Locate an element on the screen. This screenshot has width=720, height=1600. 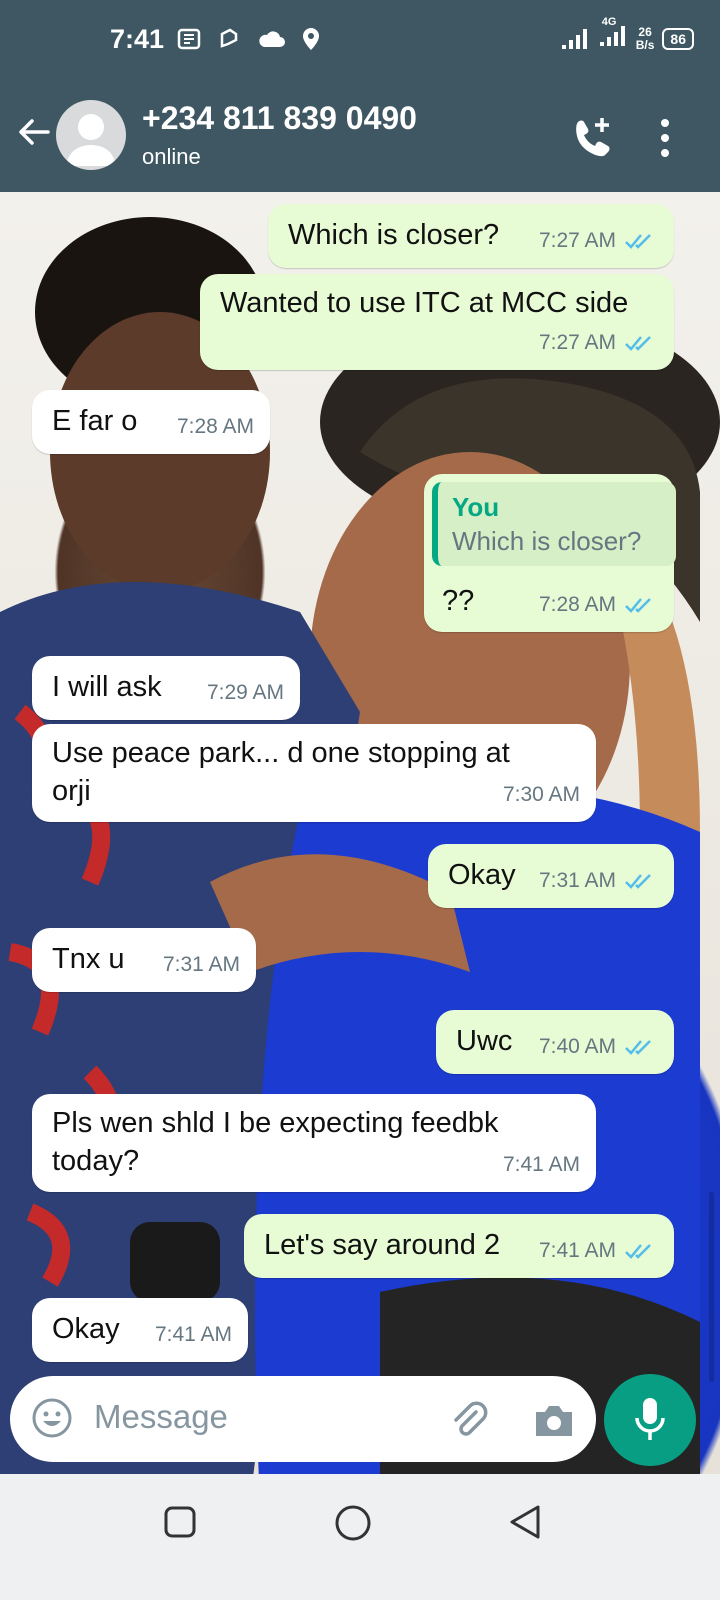
chat-header: +234 811 839 0490 online is located at coordinates (360, 136).